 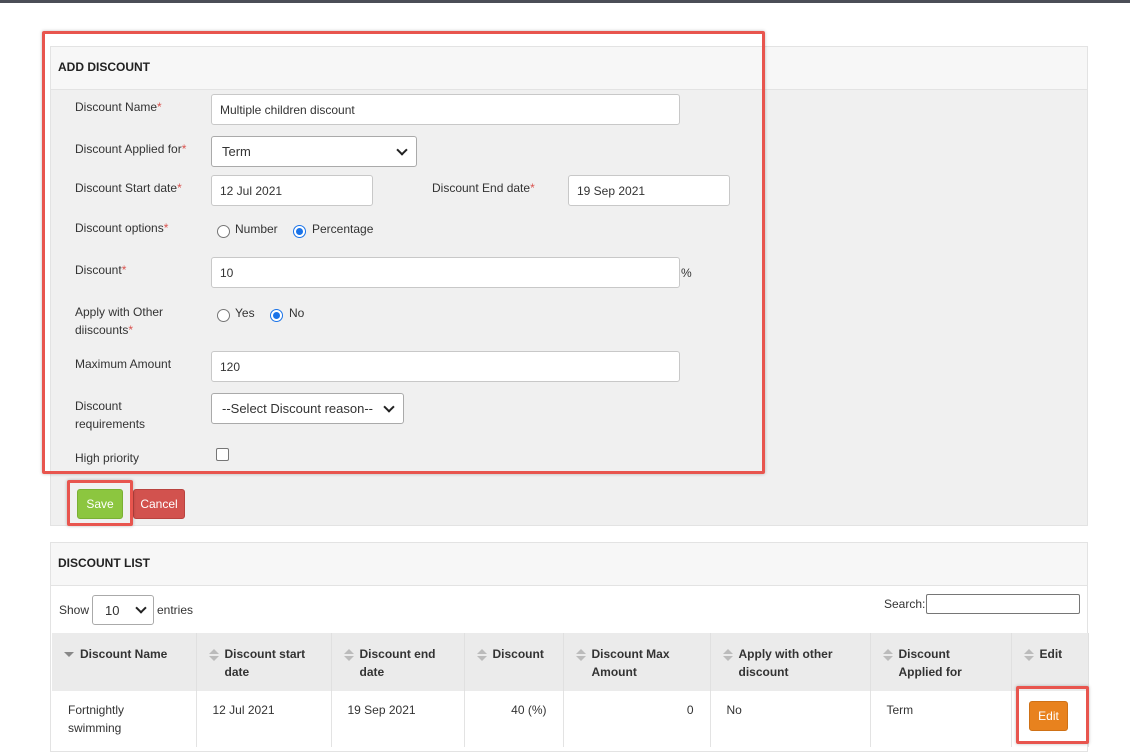 What do you see at coordinates (790, 662) in the screenshot?
I see `col-apply-other: Apply with other discount` at bounding box center [790, 662].